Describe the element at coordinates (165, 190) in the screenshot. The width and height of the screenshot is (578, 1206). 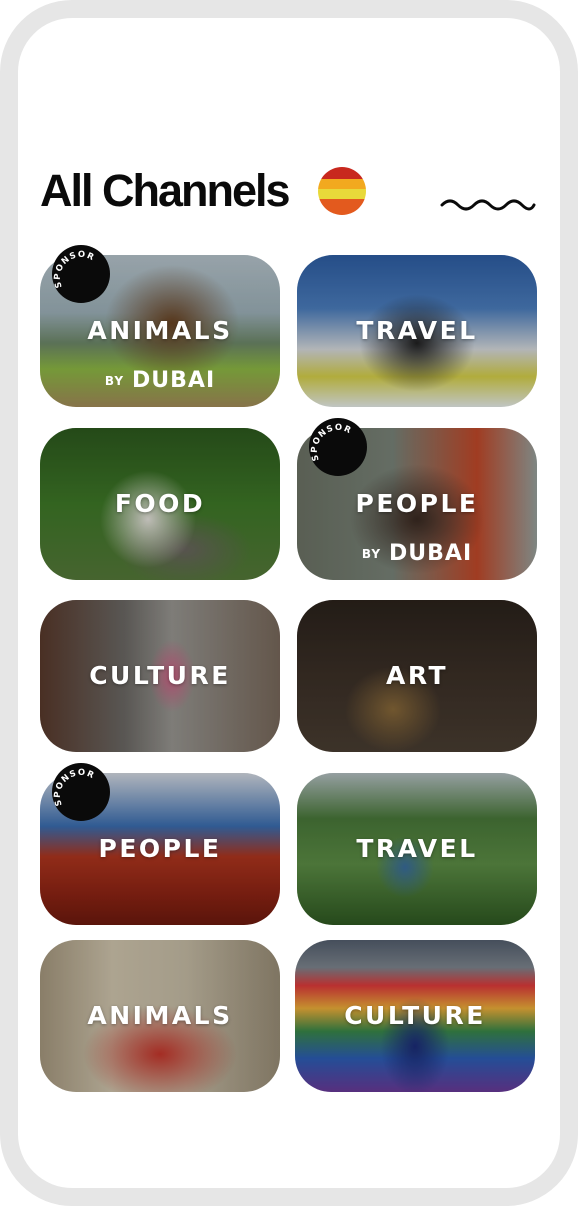
I see `page-title: All Channels` at that location.